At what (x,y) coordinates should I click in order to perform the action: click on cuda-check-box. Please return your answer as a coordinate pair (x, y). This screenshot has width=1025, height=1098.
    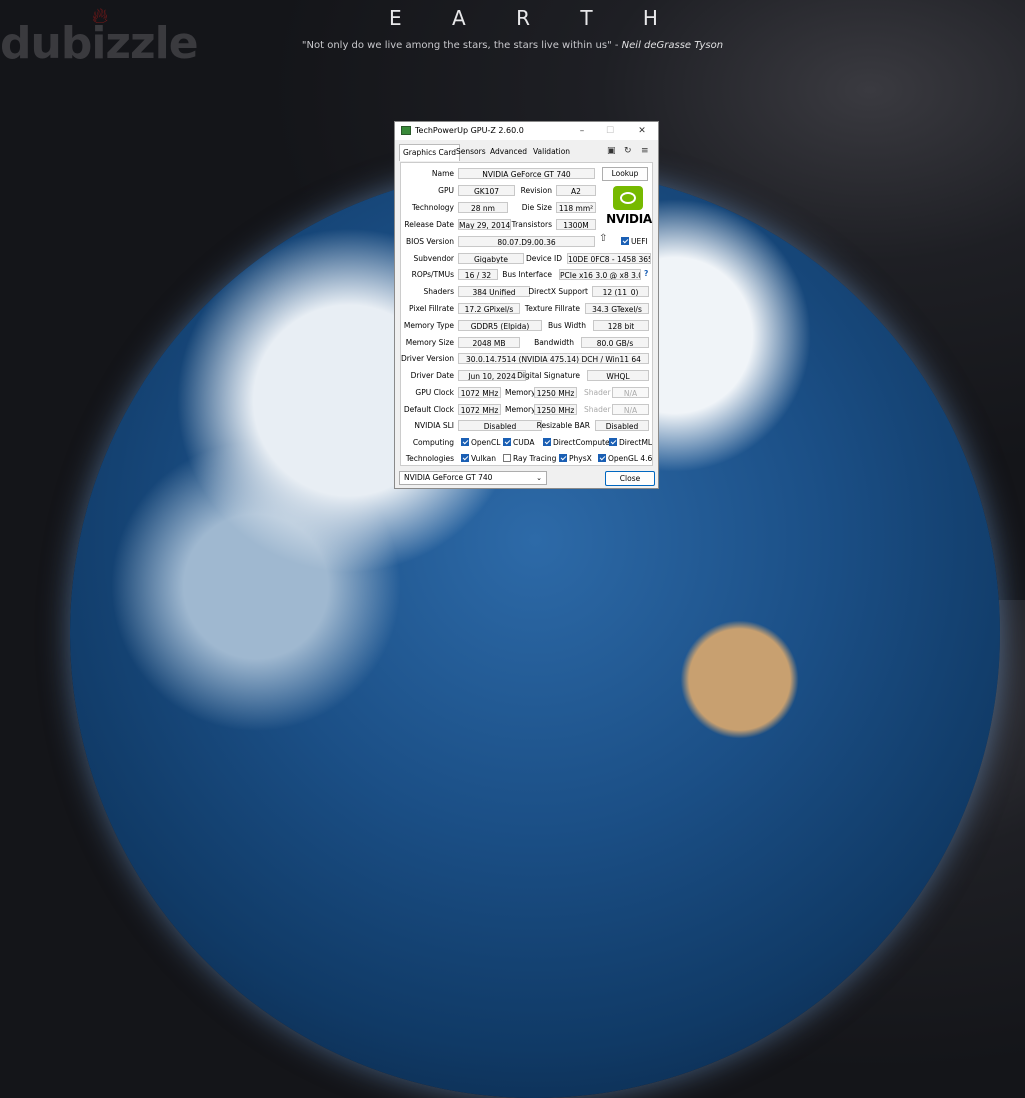
    Looking at the image, I should click on (507, 442).